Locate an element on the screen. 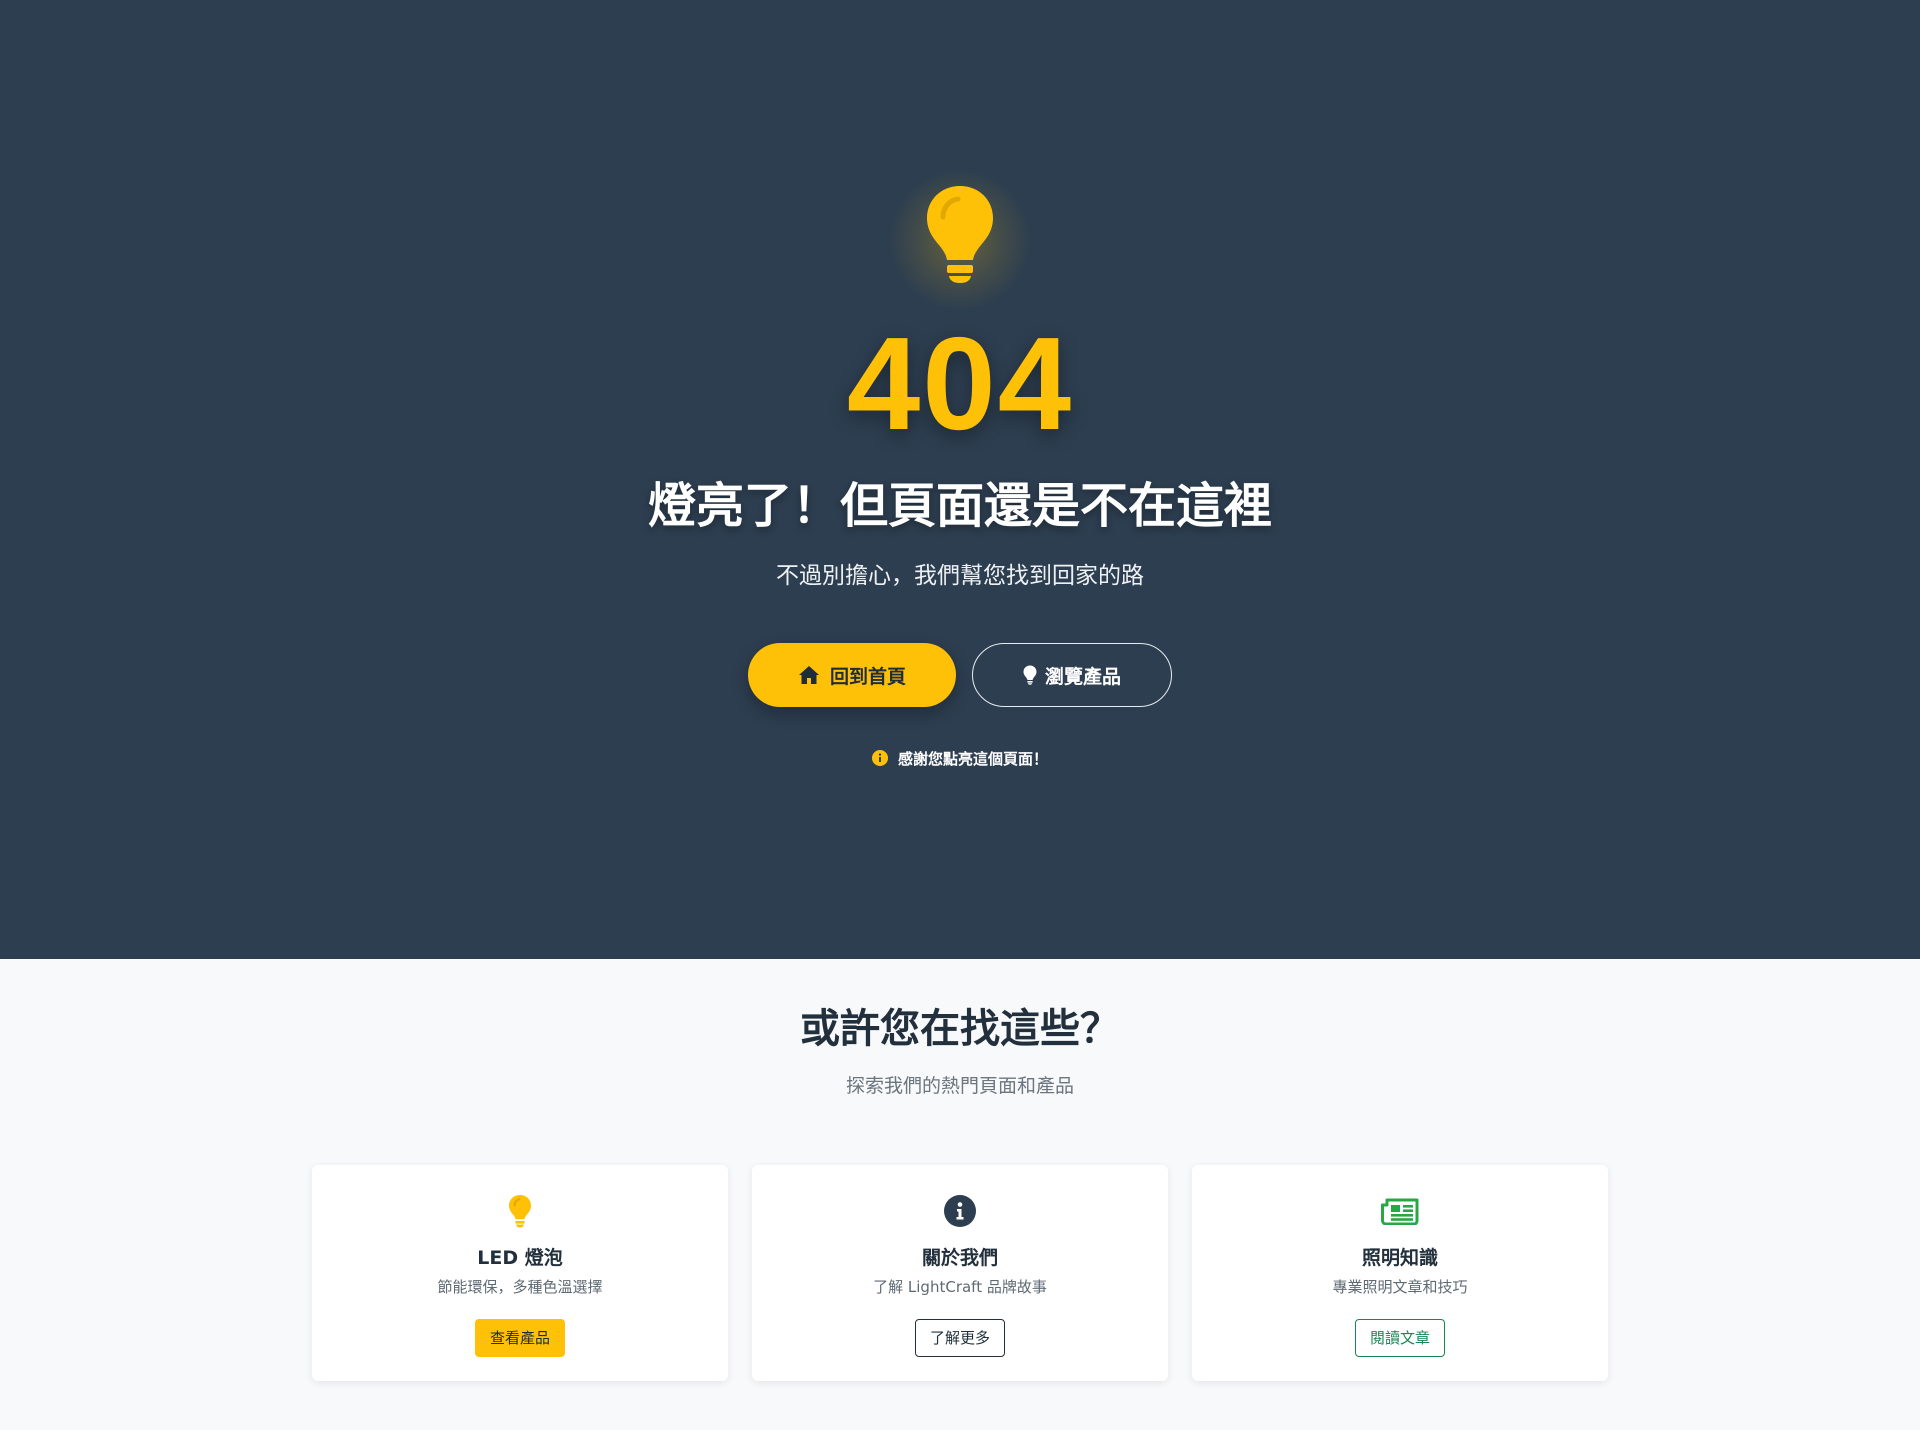 Image resolution: width=1920 pixels, height=1430 pixels. browse-products-button: 瀏覽產品 is located at coordinates (1072, 675).